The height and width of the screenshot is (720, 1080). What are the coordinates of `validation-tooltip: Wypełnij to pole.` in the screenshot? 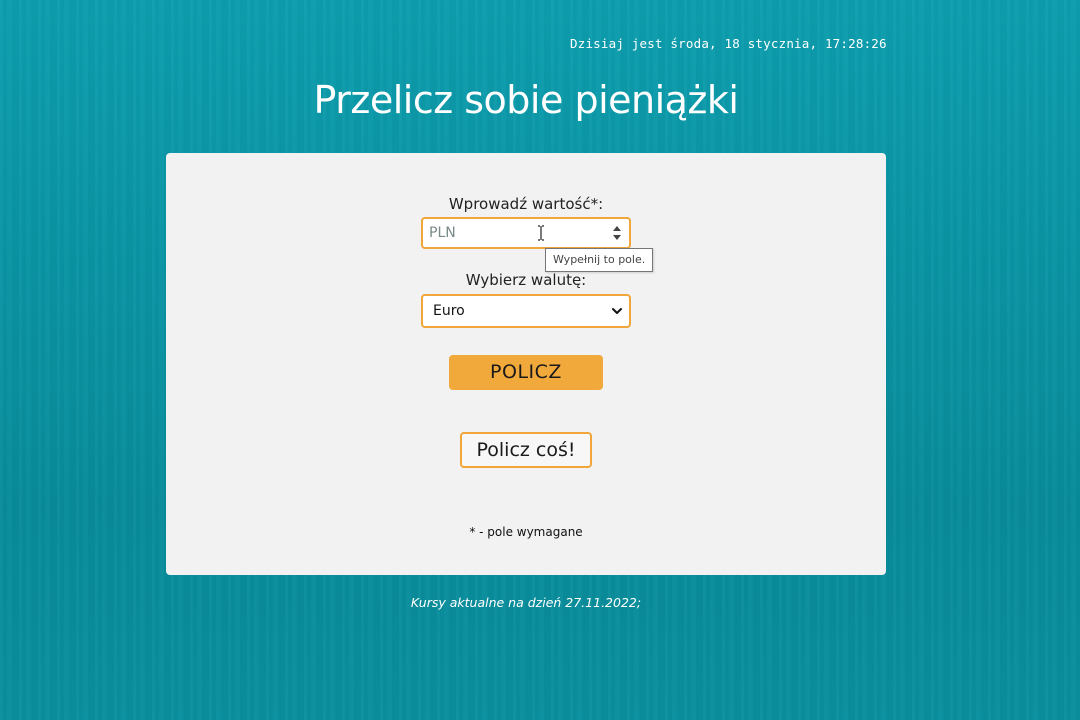 It's located at (599, 260).